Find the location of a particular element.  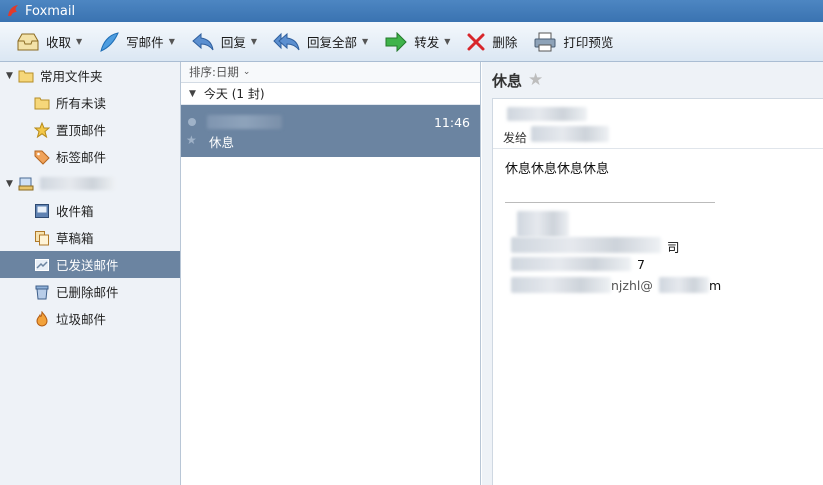

account-group: ▼ is located at coordinates (90, 183).